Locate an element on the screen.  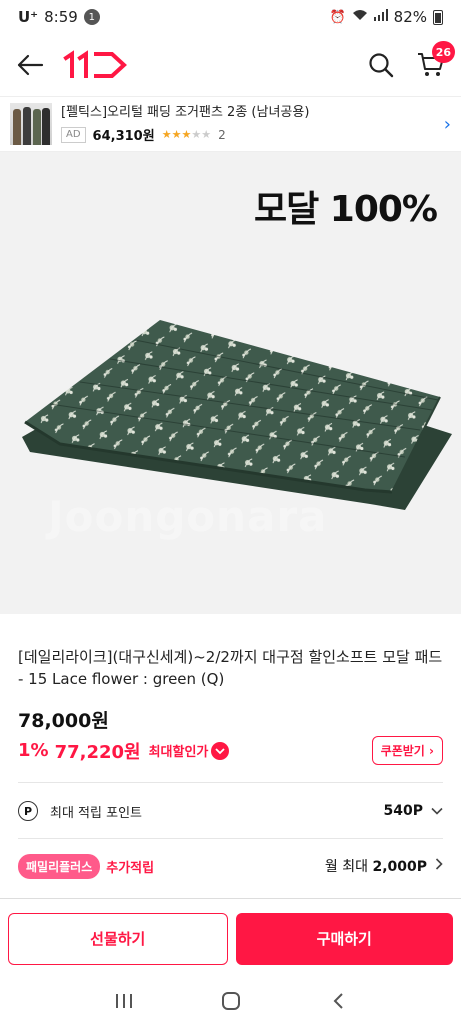
status-bar: U⁺ 8:59 1 ⏰ 82% is located at coordinates (230, 17).